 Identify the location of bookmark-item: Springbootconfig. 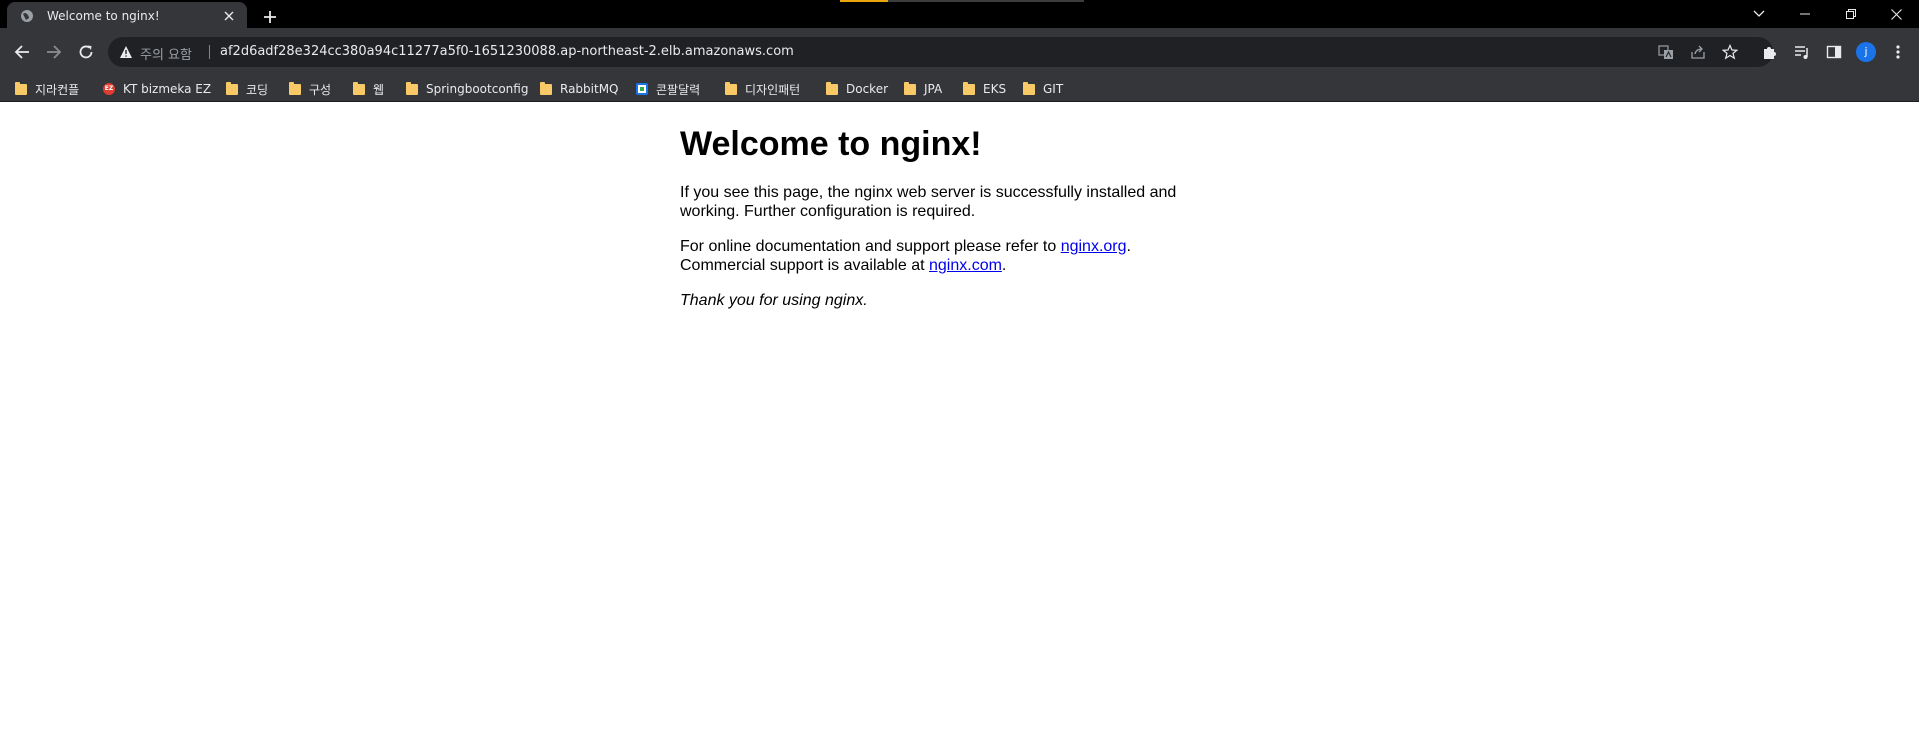
(467, 89).